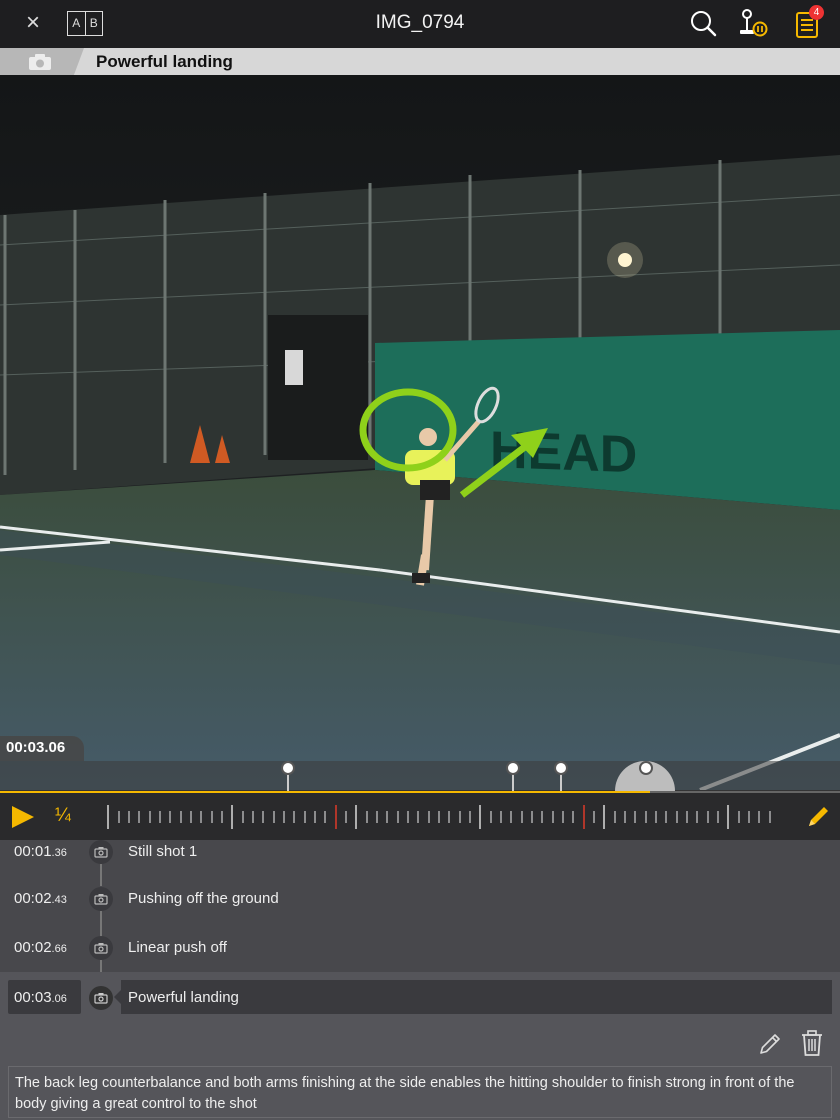 This screenshot has width=840, height=1120. I want to click on selected-note-time: 00:03.06, so click(44, 997).